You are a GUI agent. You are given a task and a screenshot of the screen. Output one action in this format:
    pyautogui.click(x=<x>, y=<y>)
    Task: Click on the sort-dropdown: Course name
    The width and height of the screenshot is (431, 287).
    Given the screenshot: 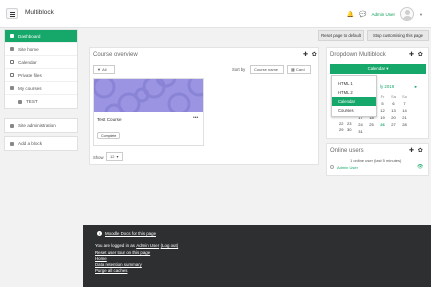 What is the action you would take?
    pyautogui.click(x=267, y=69)
    